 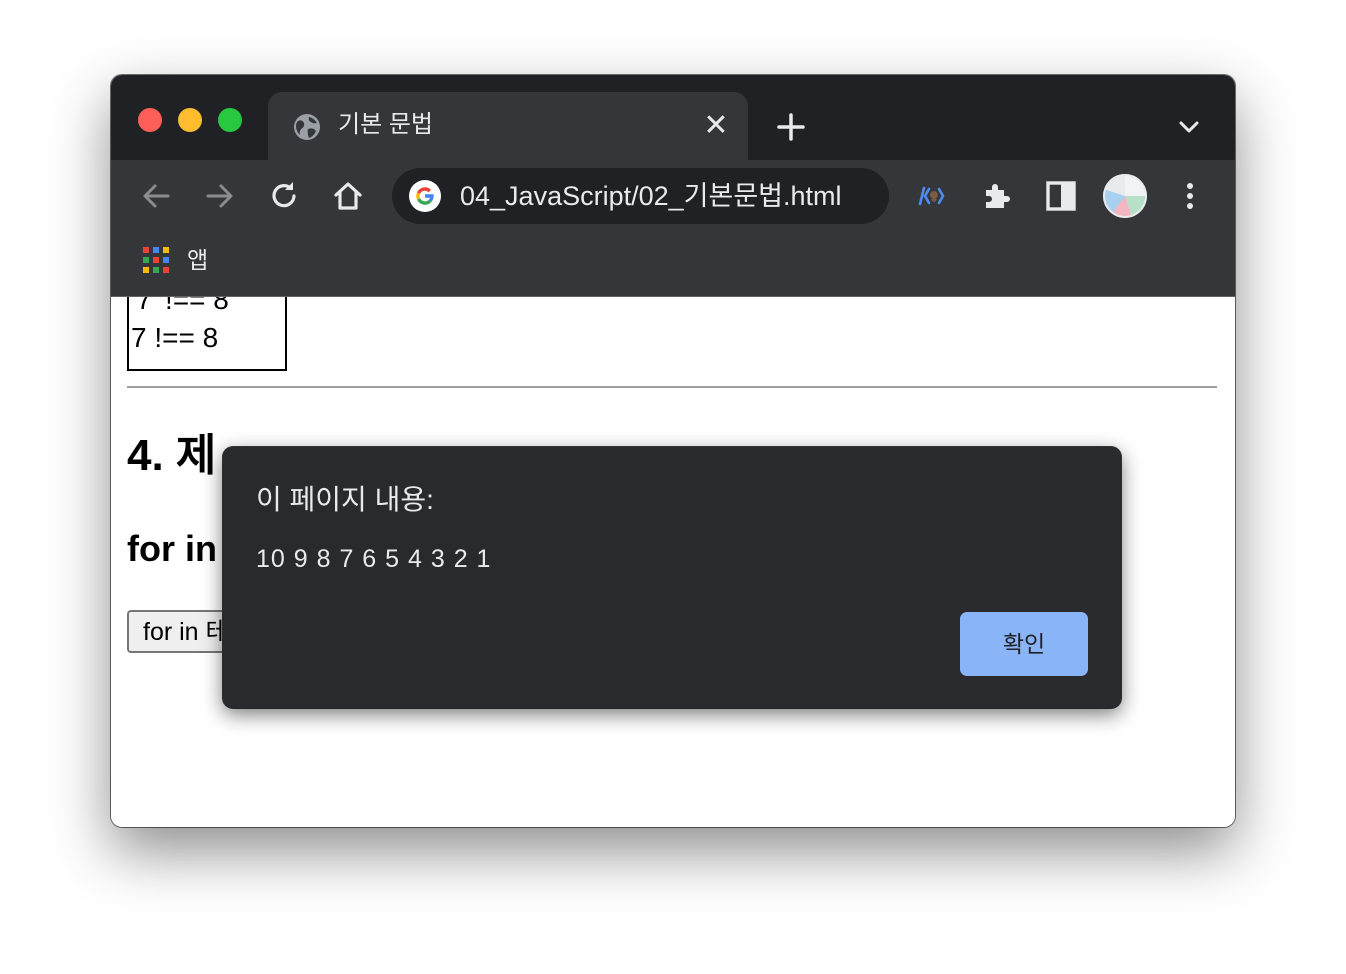 I want to click on tab-title: 기본 문법, so click(x=385, y=124).